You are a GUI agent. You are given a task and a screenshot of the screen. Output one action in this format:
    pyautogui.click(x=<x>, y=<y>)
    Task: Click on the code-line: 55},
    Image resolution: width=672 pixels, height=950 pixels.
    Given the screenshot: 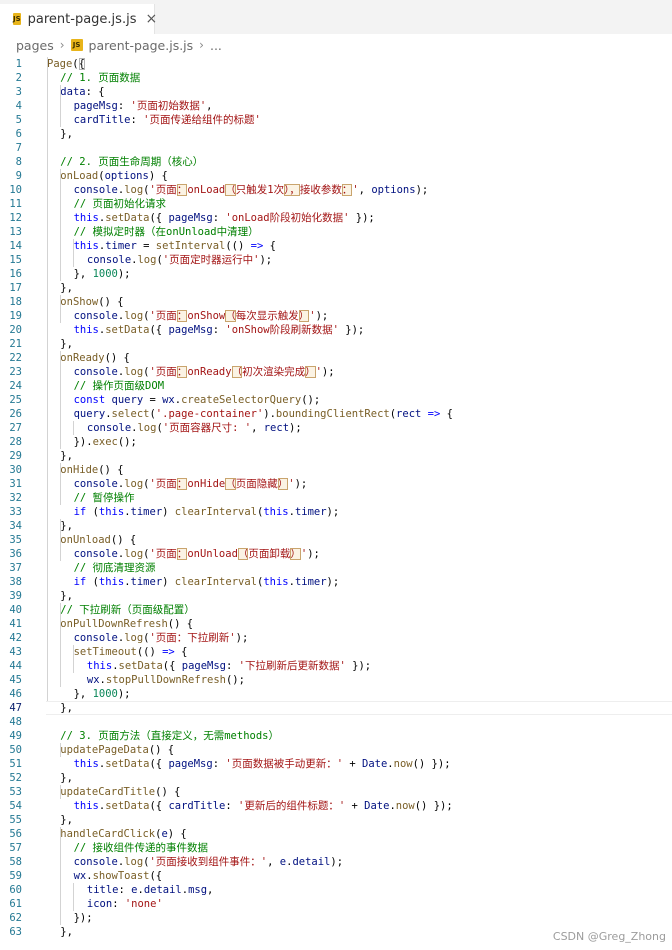 What is the action you would take?
    pyautogui.click(x=336, y=820)
    